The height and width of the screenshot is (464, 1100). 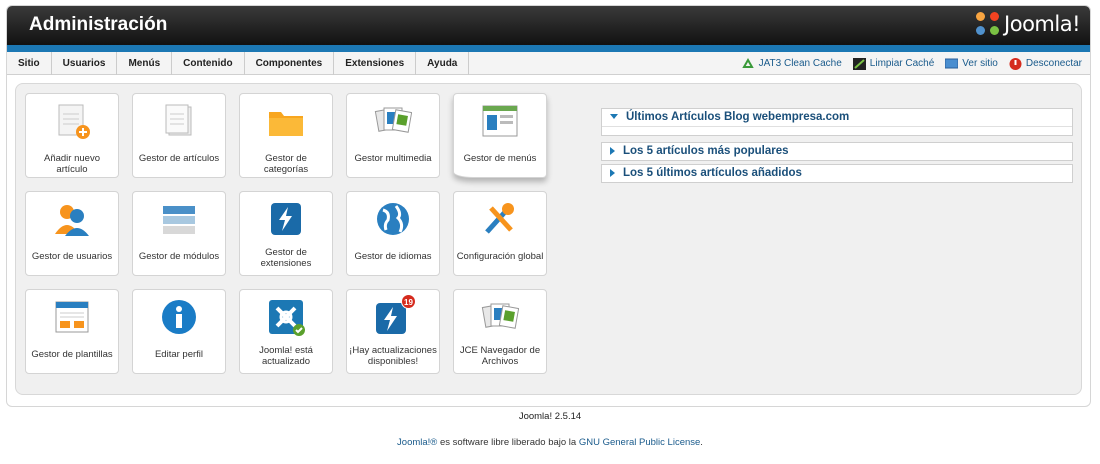 I want to click on quick-icon-modules: Gestor de módulos, so click(x=179, y=233).